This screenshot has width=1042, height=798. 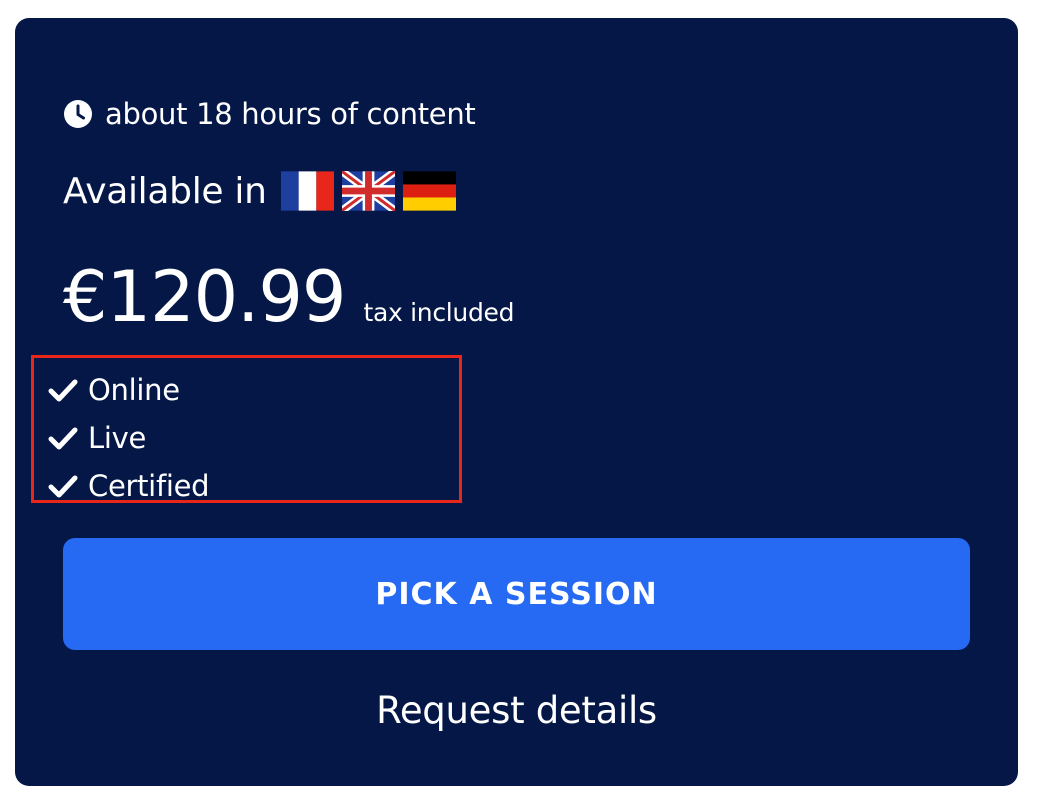 What do you see at coordinates (253, 390) in the screenshot?
I see `feature-online: Online` at bounding box center [253, 390].